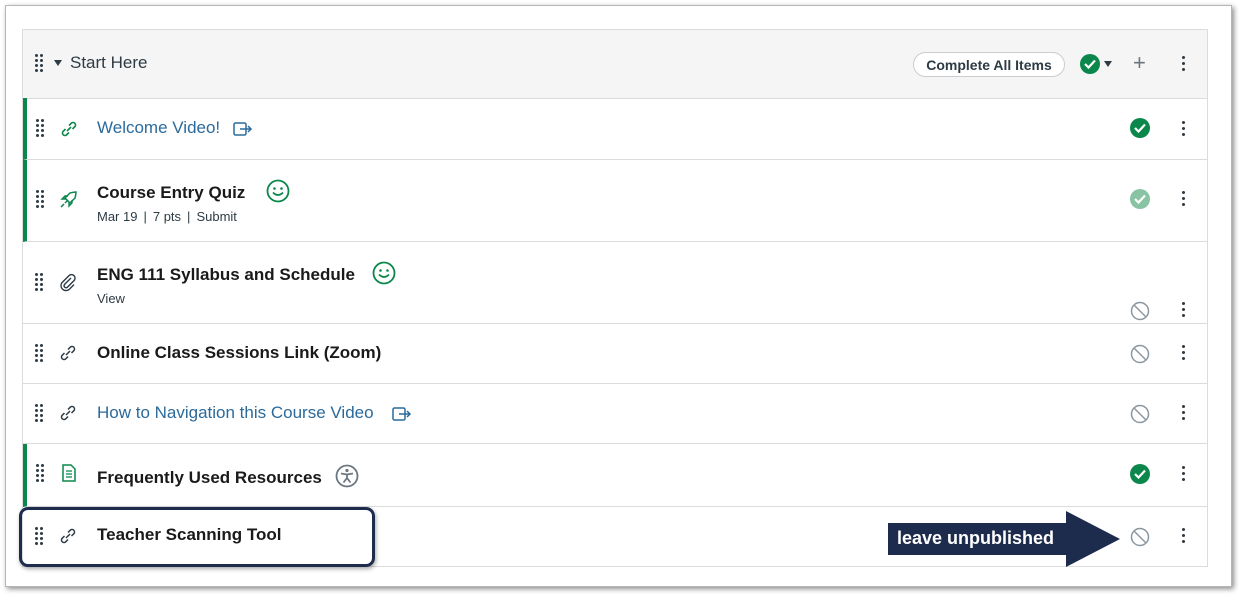  What do you see at coordinates (615, 201) in the screenshot?
I see `module-item-course-entry-quiz: Course Entry Quiz Mar 19 | 7 pts | Submit` at bounding box center [615, 201].